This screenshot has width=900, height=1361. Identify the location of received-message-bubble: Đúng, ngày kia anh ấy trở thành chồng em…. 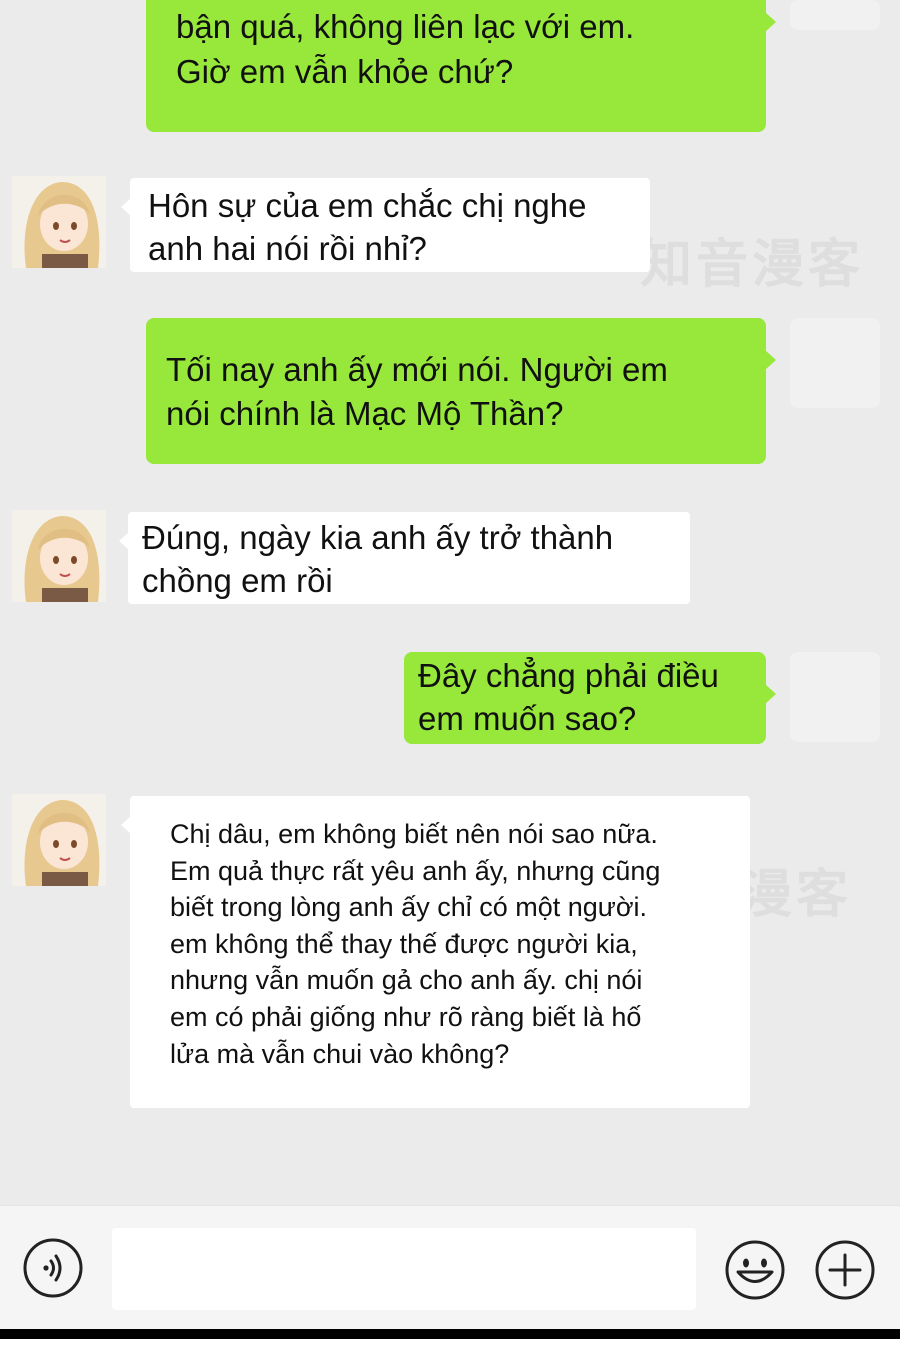
(404, 558).